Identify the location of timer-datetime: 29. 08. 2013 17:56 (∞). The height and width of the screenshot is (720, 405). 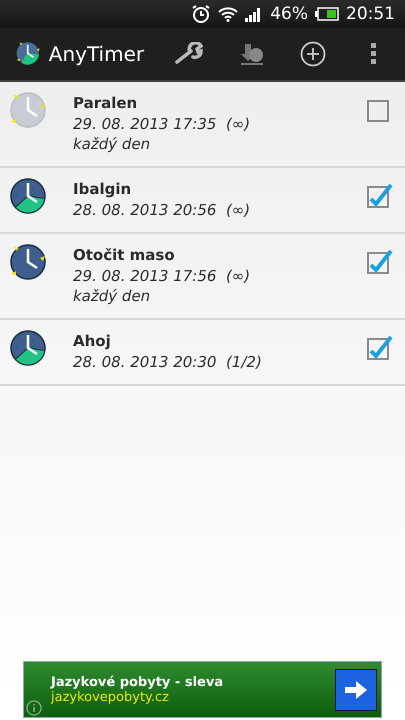
(162, 276).